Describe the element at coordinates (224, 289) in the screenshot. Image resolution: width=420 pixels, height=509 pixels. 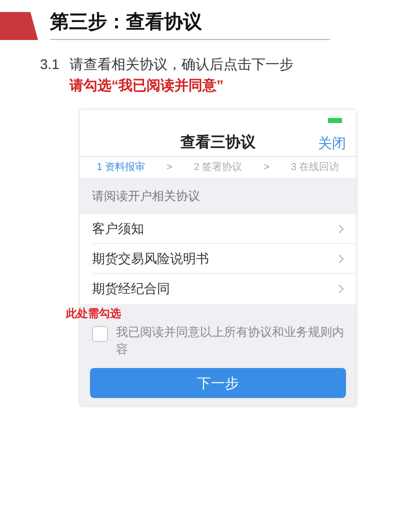
I see `agreement-row: 期货经纪合同` at that location.